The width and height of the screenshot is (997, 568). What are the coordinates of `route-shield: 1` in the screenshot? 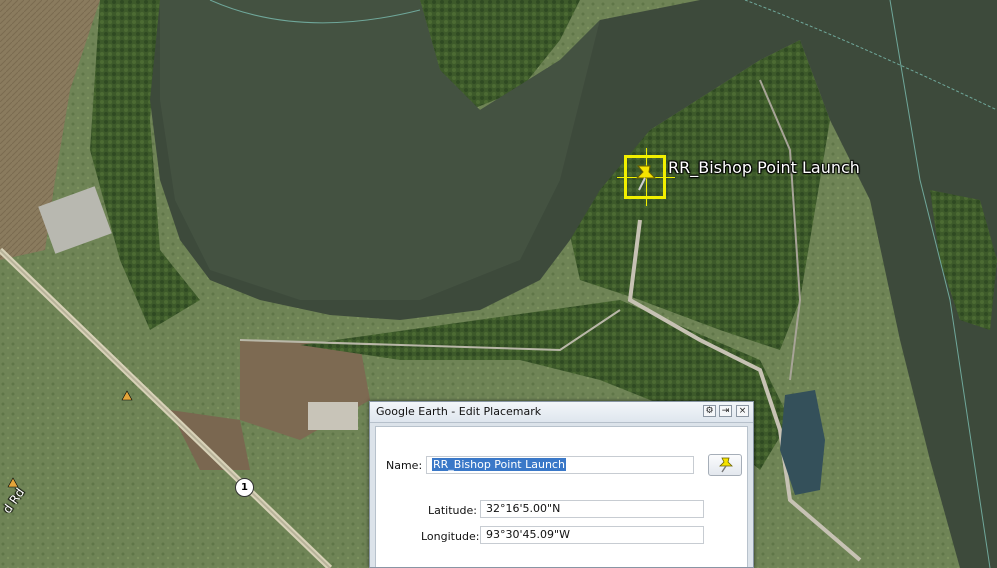 It's located at (244, 487).